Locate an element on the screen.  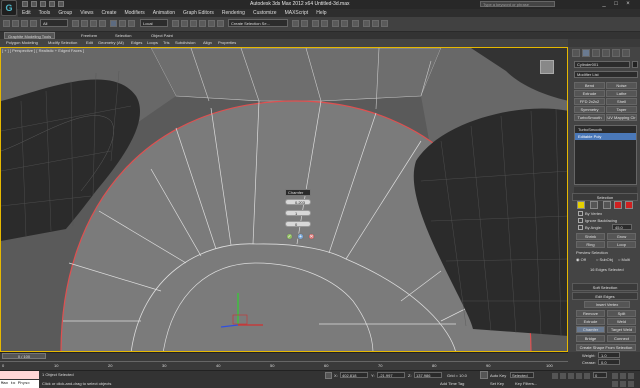
layer-manager-icon is located at coordinates (315, 23).